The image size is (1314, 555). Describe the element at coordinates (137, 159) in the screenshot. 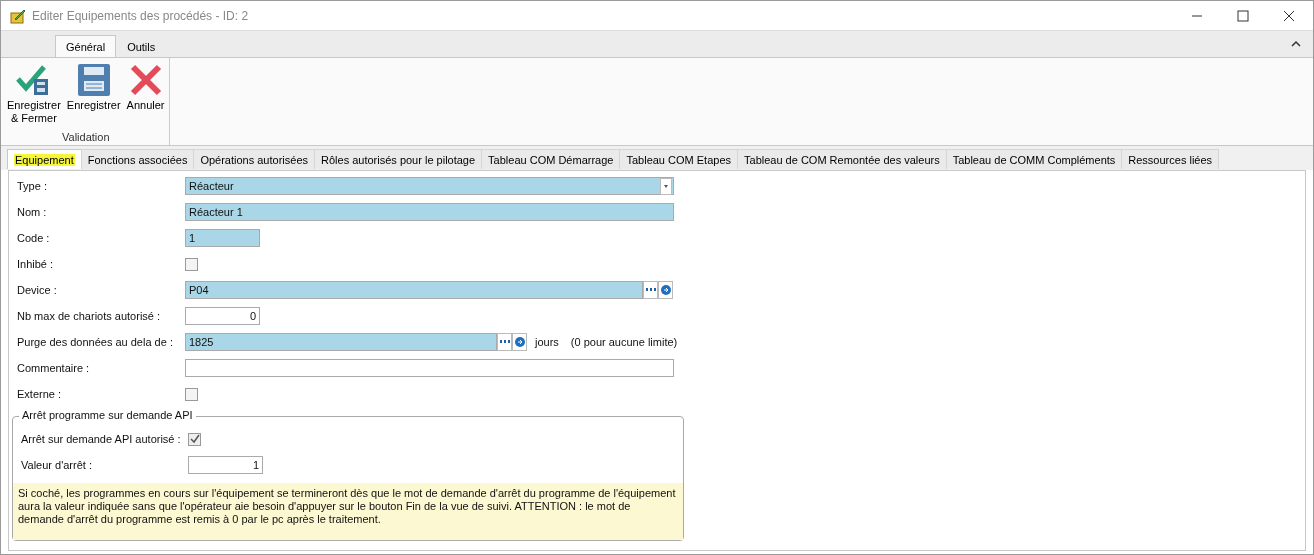

I see `tab: Fonctions associées` at that location.